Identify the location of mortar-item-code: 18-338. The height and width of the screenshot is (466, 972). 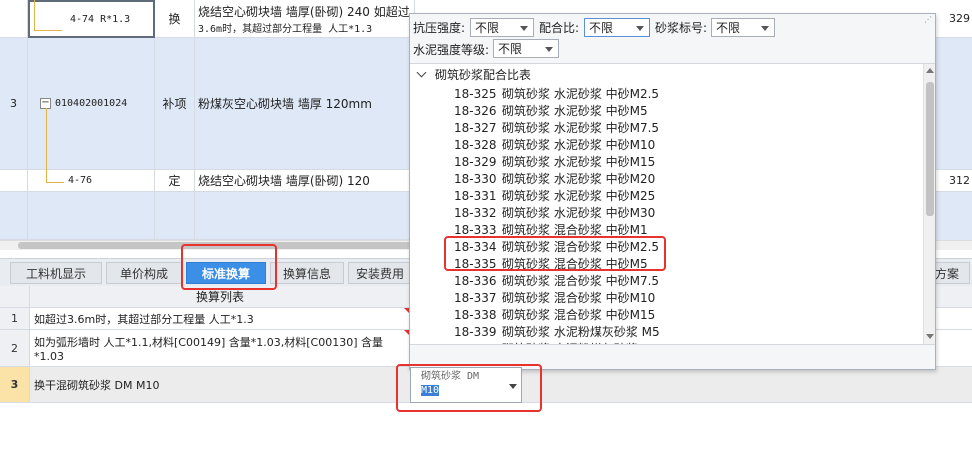
(475, 314).